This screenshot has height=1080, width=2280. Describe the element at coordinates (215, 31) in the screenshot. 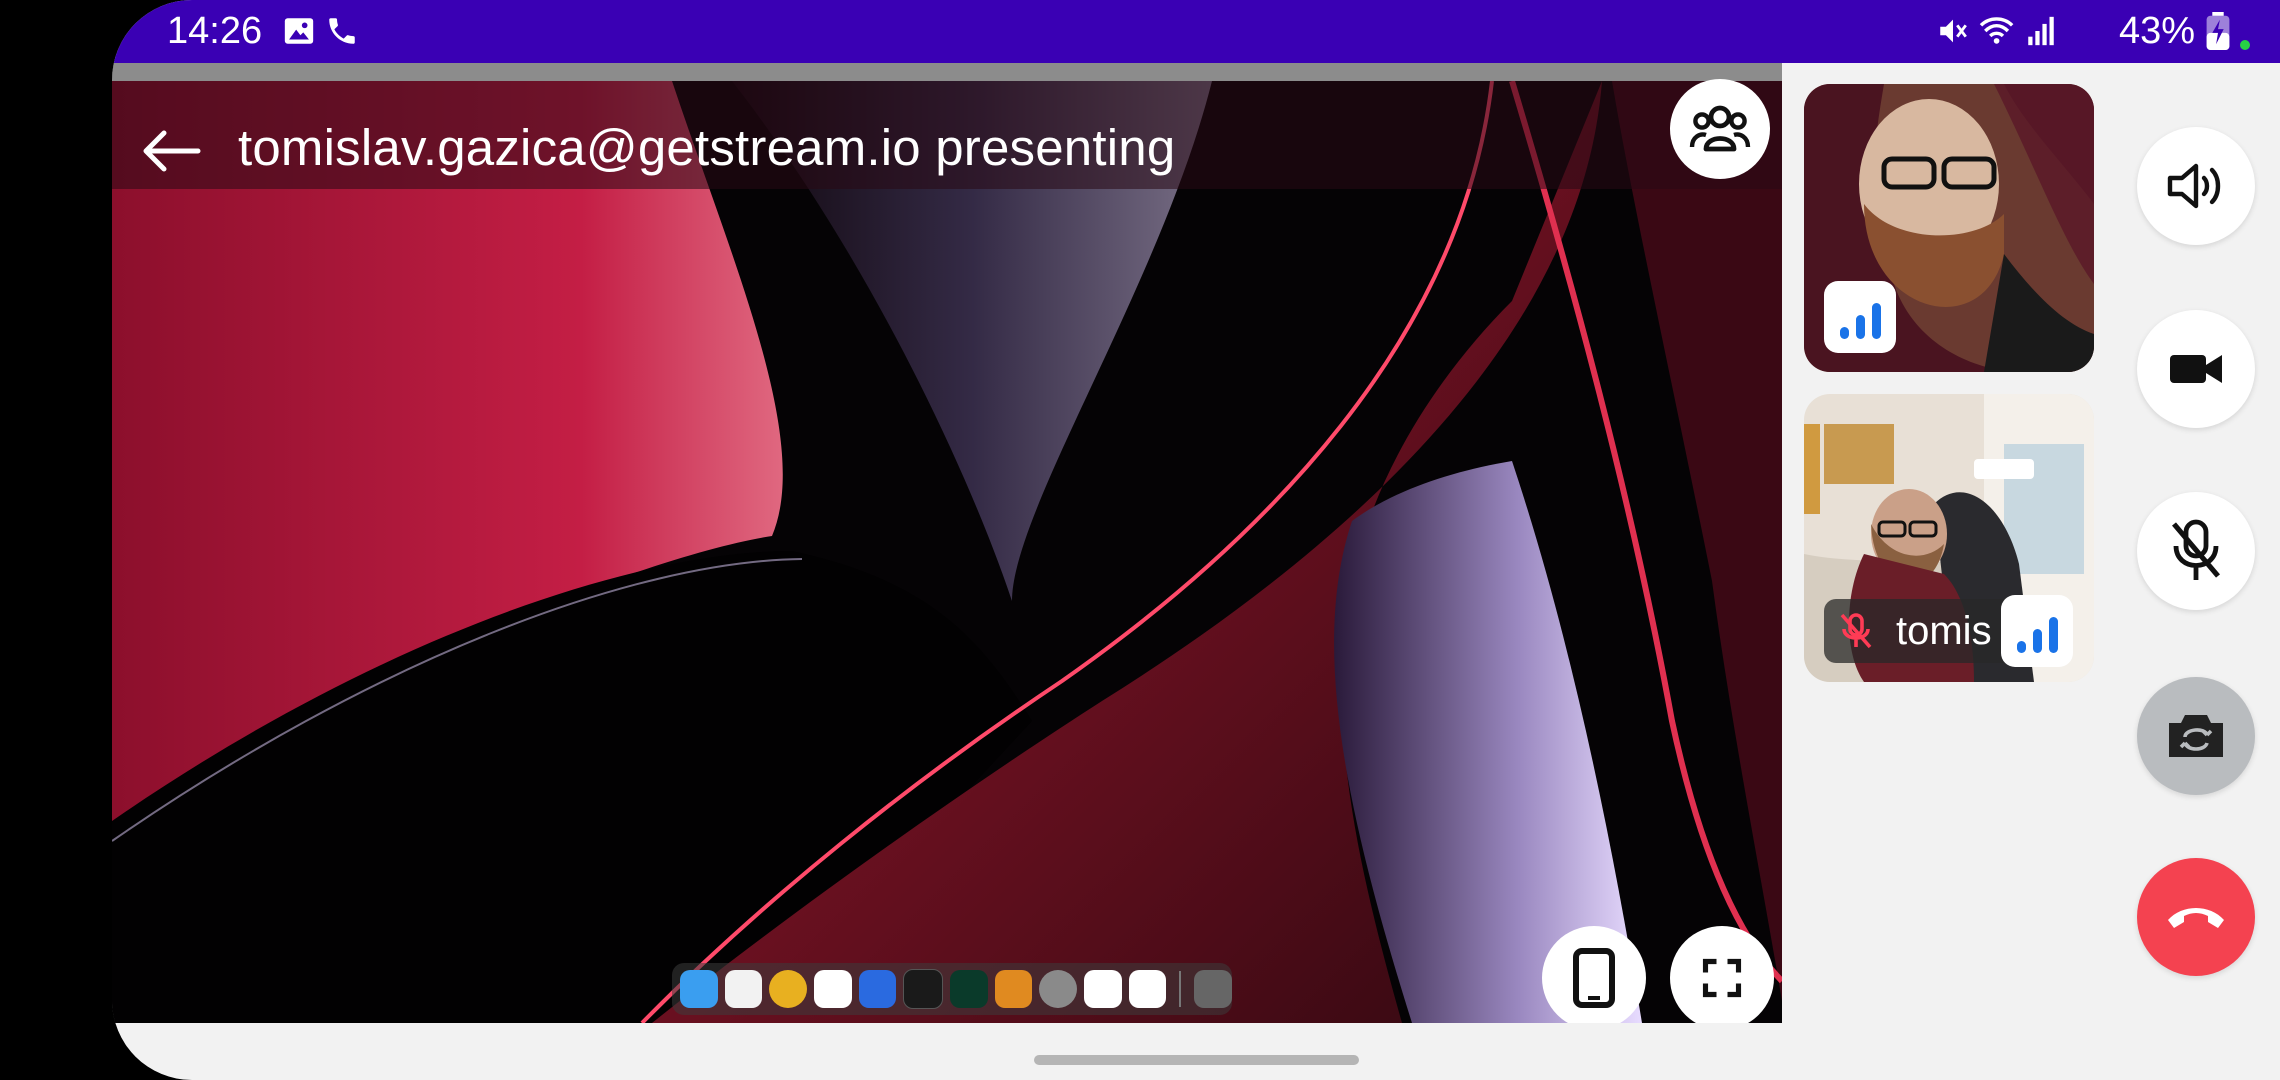

I see `status-time: 14:26` at that location.